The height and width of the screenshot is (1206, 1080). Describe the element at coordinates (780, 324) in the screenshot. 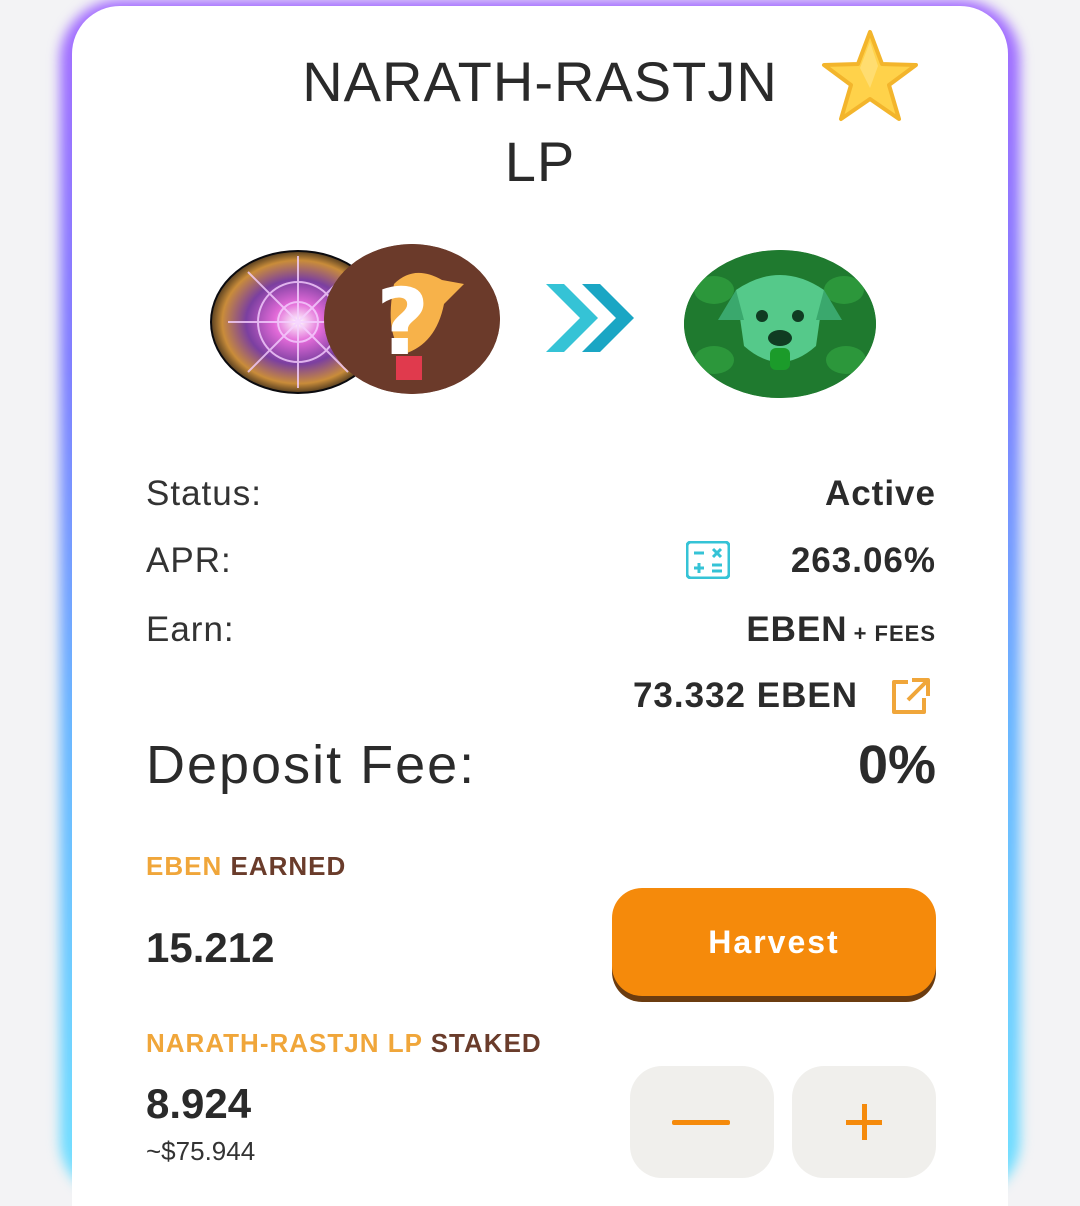

I see `token-icon-eben` at that location.